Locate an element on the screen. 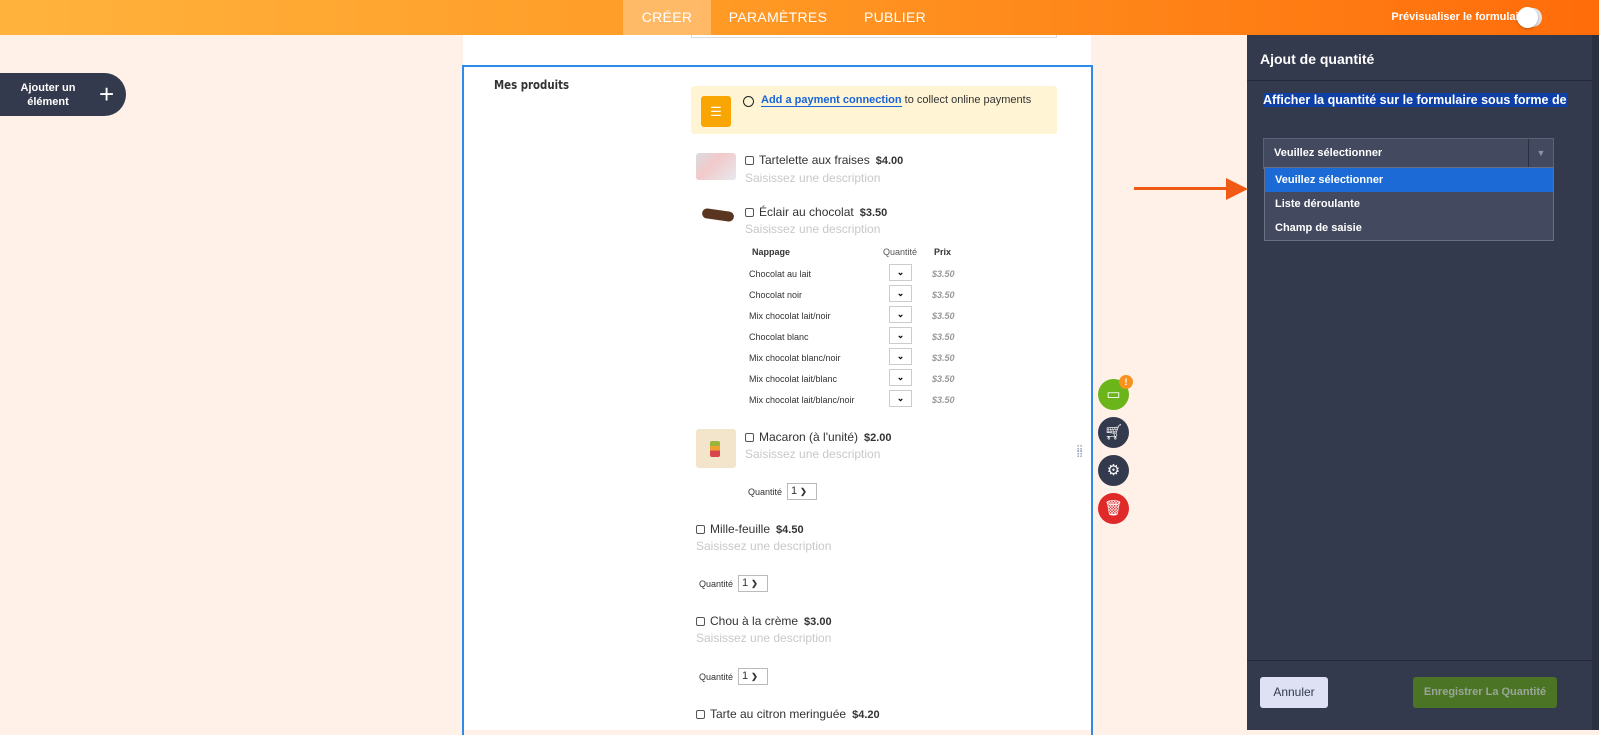  product-item: Macaron (à l'unité) $2.00 is located at coordinates (818, 437).